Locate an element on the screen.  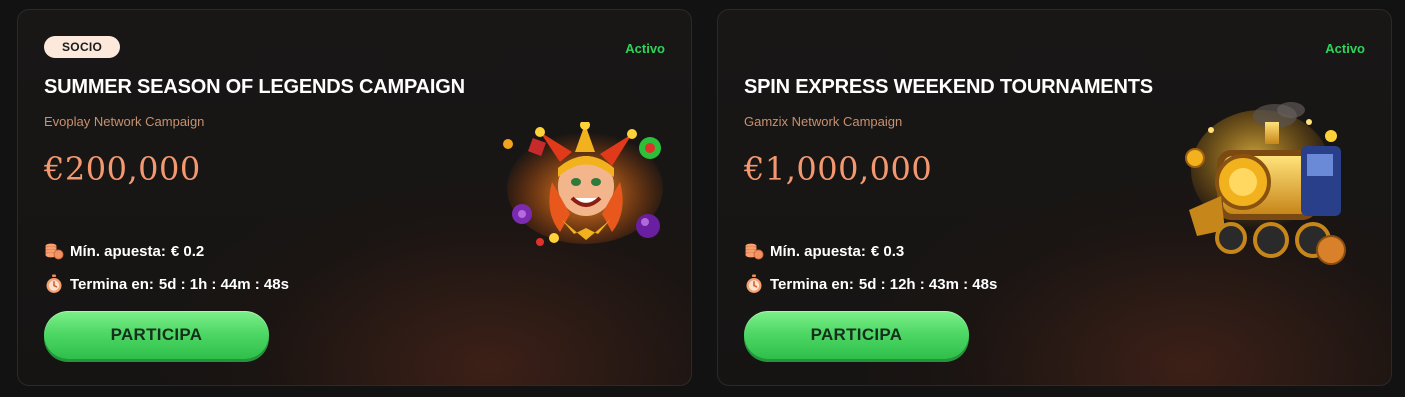
partner-badge: SOCIO is located at coordinates (82, 47).